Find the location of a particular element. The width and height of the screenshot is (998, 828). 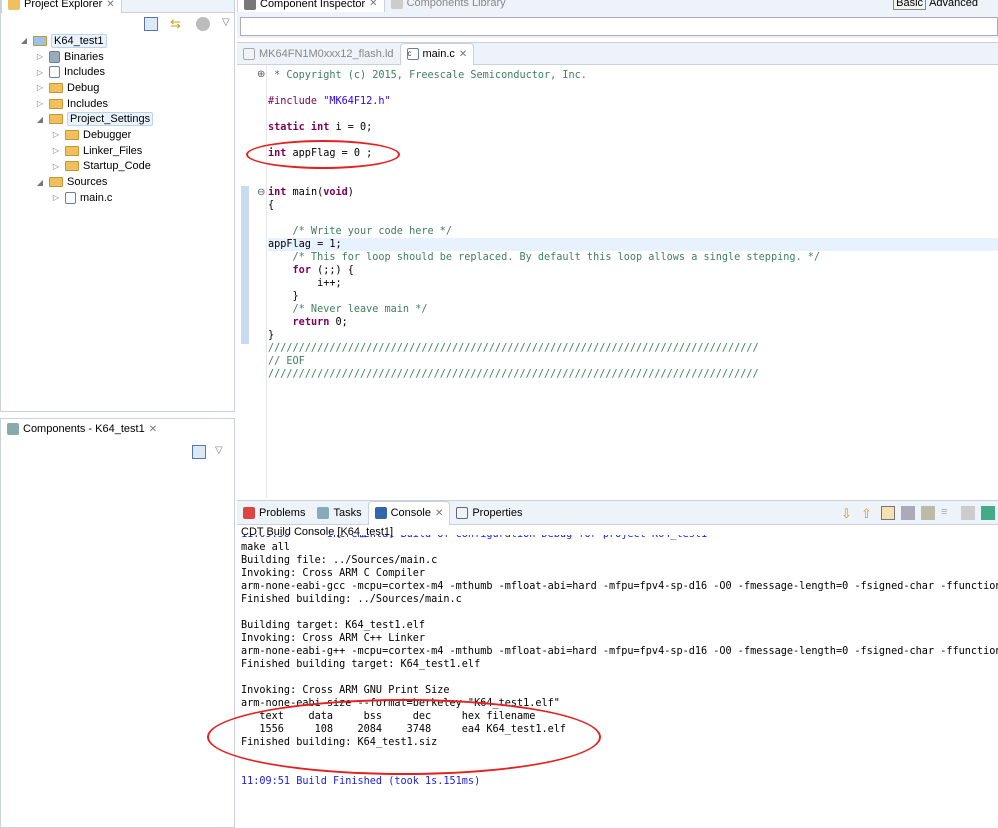

code-token: /* Never leave main */ is located at coordinates (348, 309).